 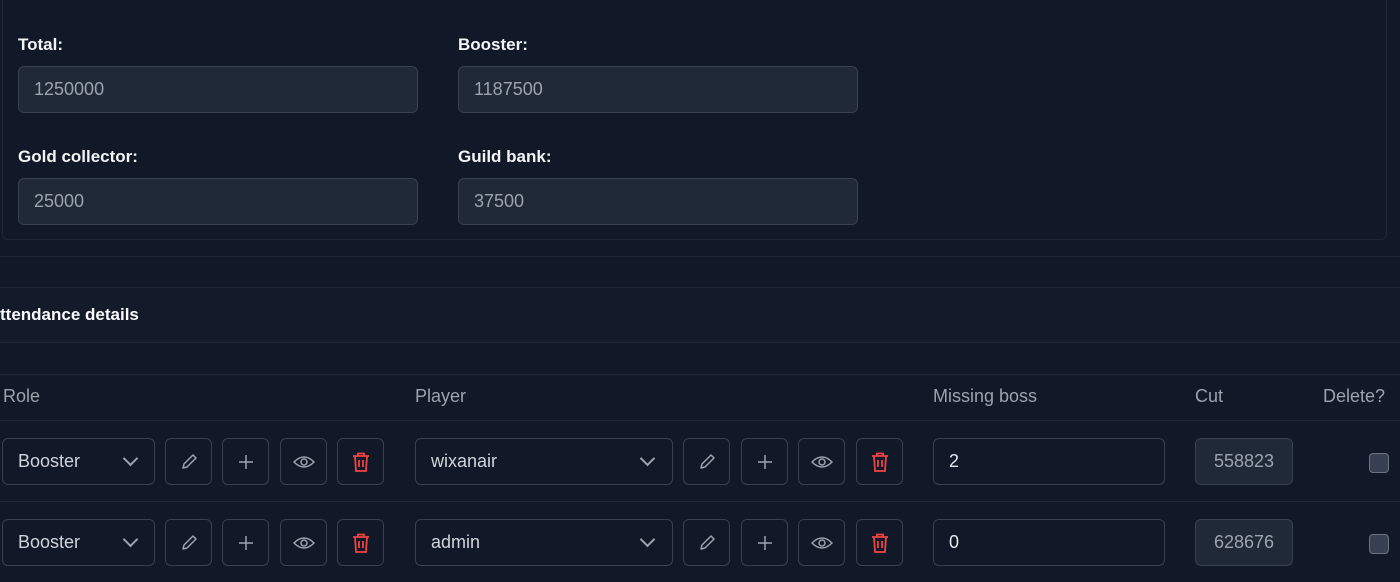 I want to click on player-value: admin, so click(x=456, y=542).